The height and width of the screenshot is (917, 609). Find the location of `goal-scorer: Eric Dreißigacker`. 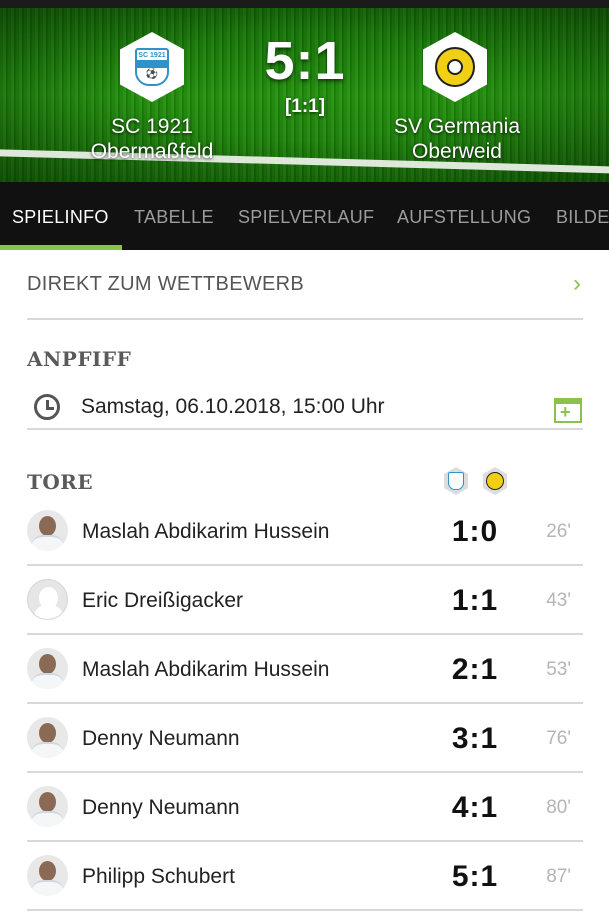

goal-scorer: Eric Dreißigacker is located at coordinates (163, 600).